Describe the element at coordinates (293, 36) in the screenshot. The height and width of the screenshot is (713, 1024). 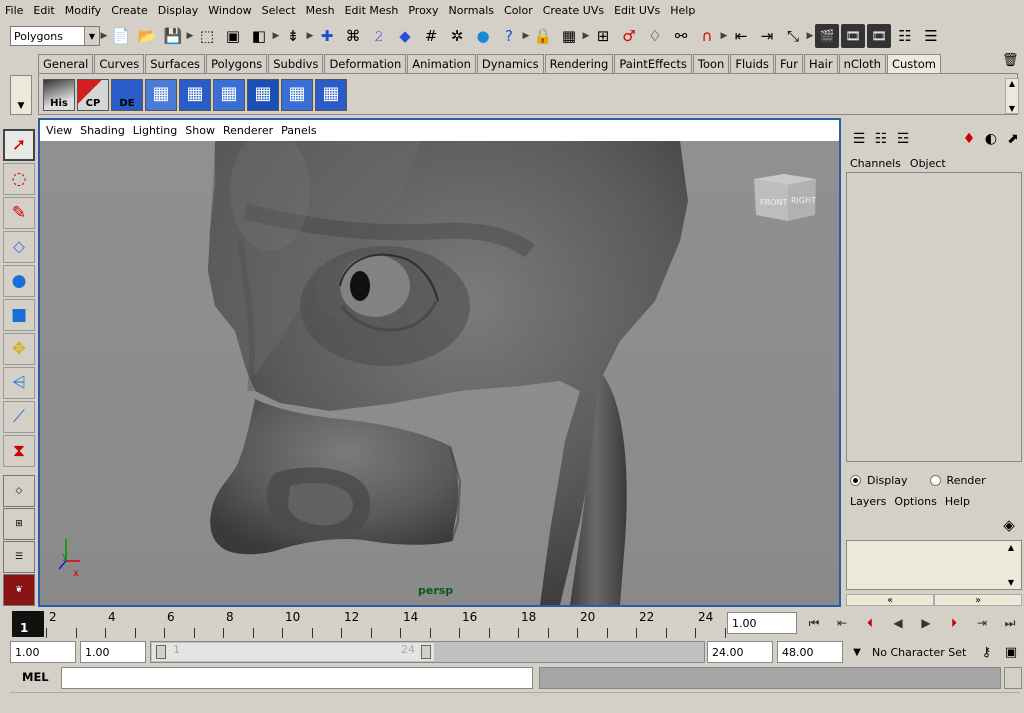
I see `snap-grid-icon: ⇟` at that location.